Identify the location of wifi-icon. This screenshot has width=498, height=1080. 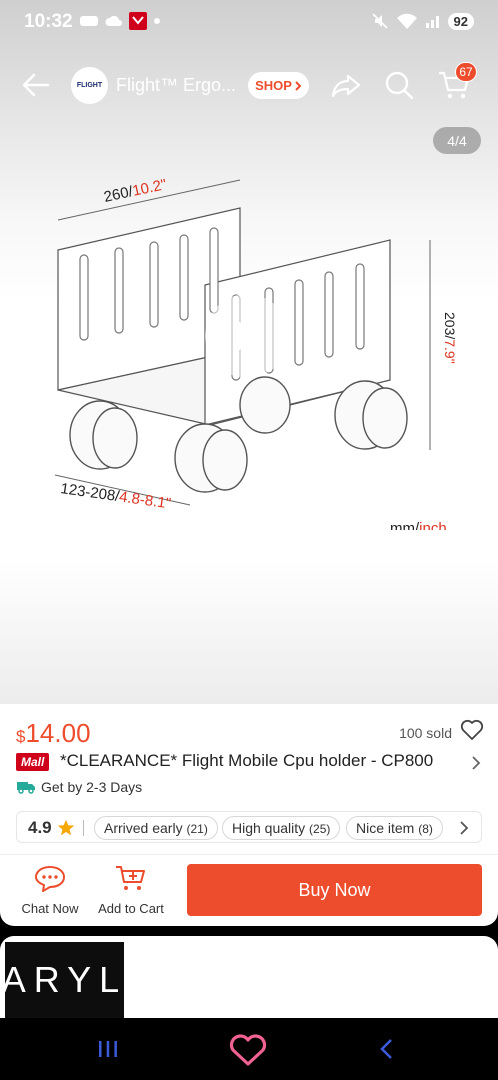
(406, 21).